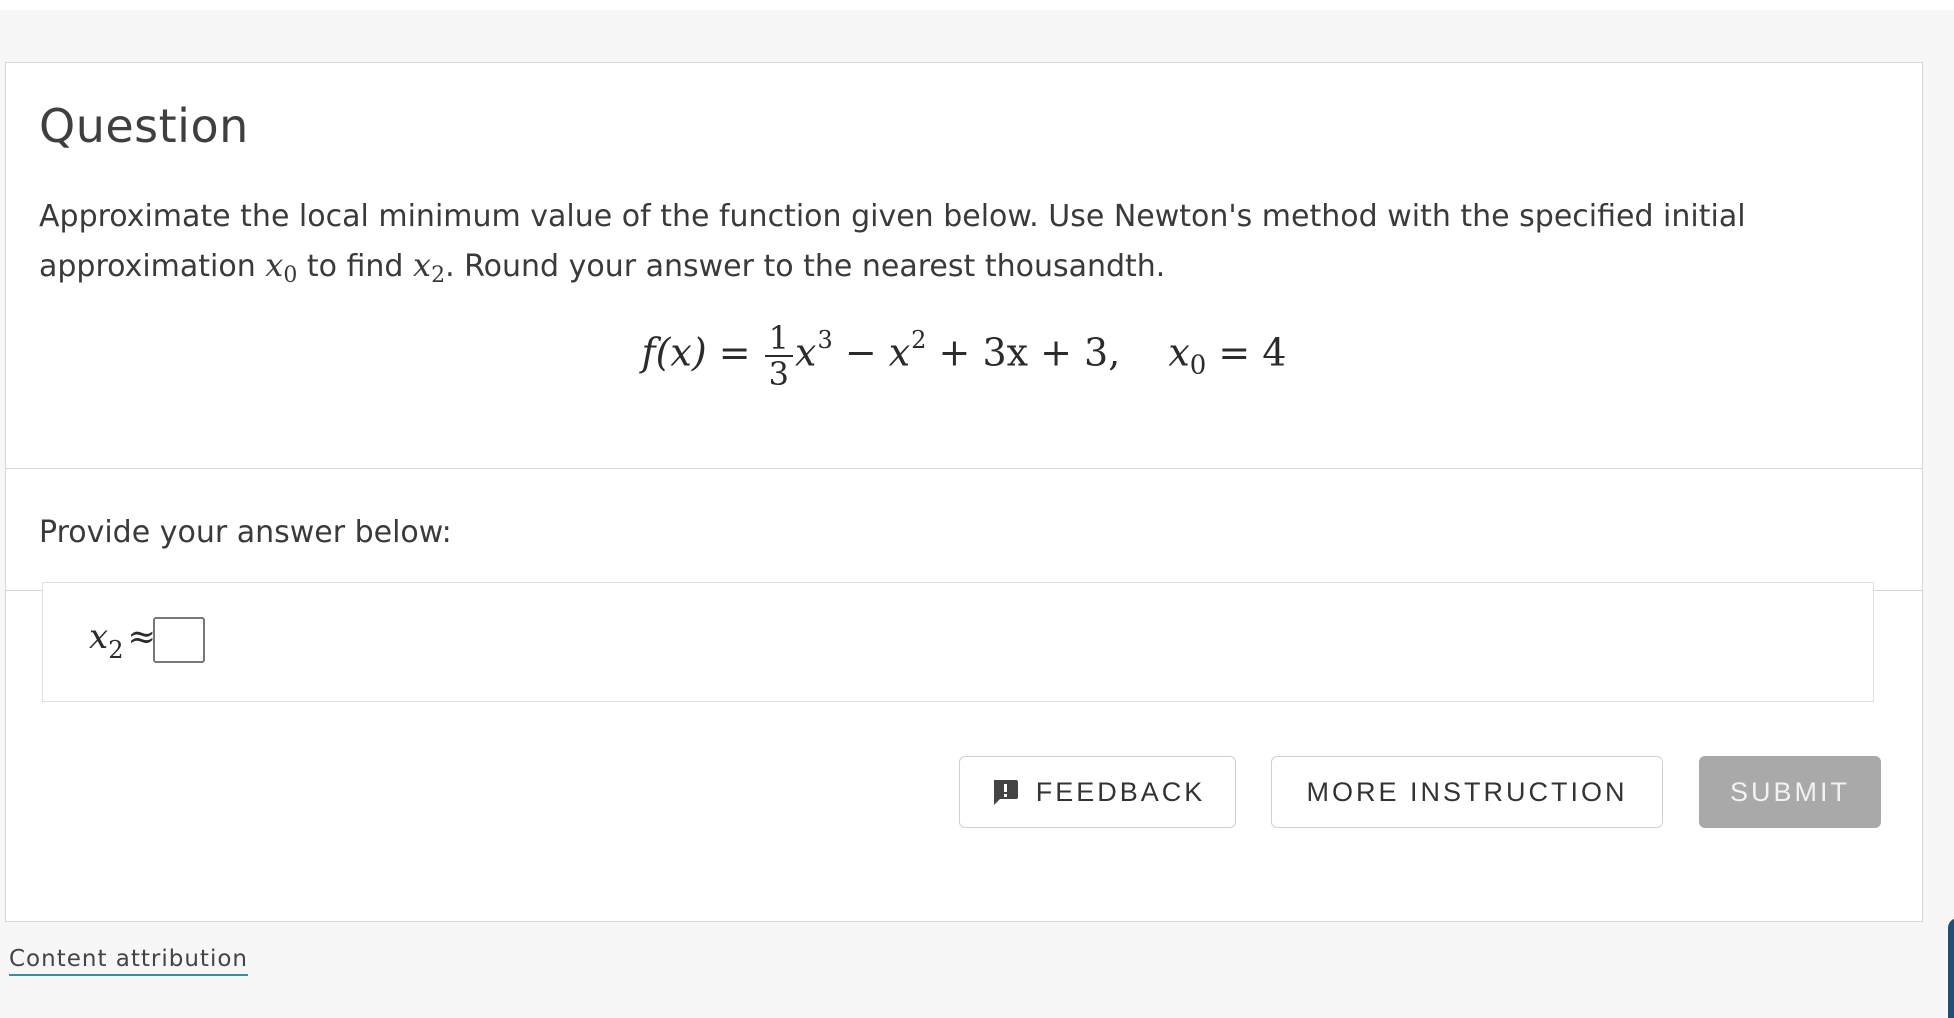  What do you see at coordinates (128, 961) in the screenshot?
I see `content-attribution-link: Content attribution` at bounding box center [128, 961].